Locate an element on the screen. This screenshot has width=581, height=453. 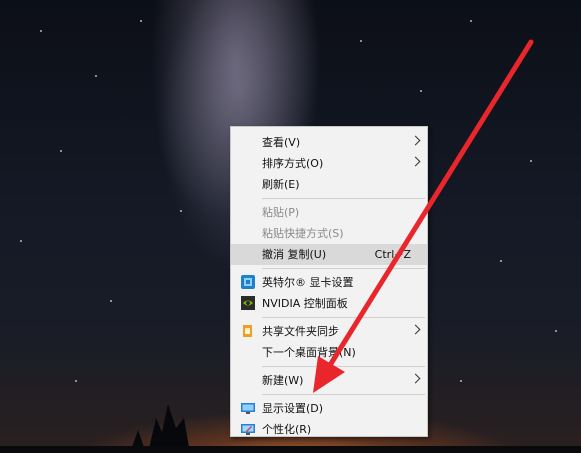
menu-item-next-desktop-background: 下一个桌面背景(N) is located at coordinates (329, 352).